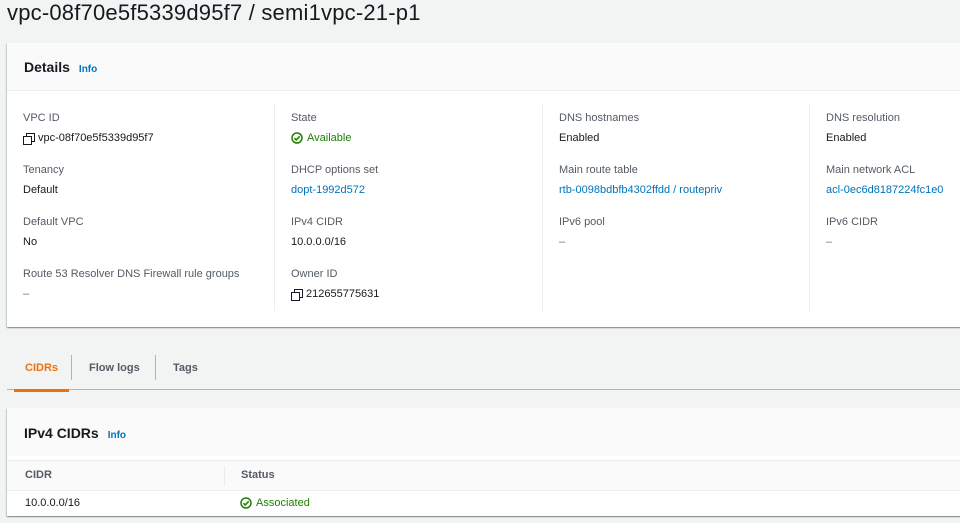  Describe the element at coordinates (53, 222) in the screenshot. I see `field-label: Default VPC` at that location.